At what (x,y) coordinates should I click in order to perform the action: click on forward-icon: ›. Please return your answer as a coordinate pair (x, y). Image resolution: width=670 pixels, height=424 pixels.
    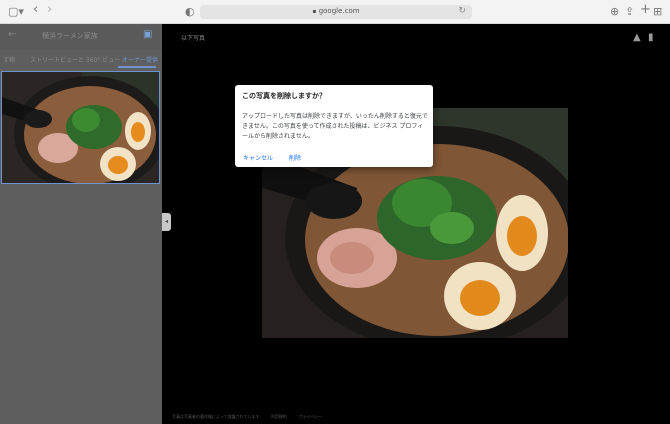
    Looking at the image, I should click on (49, 10).